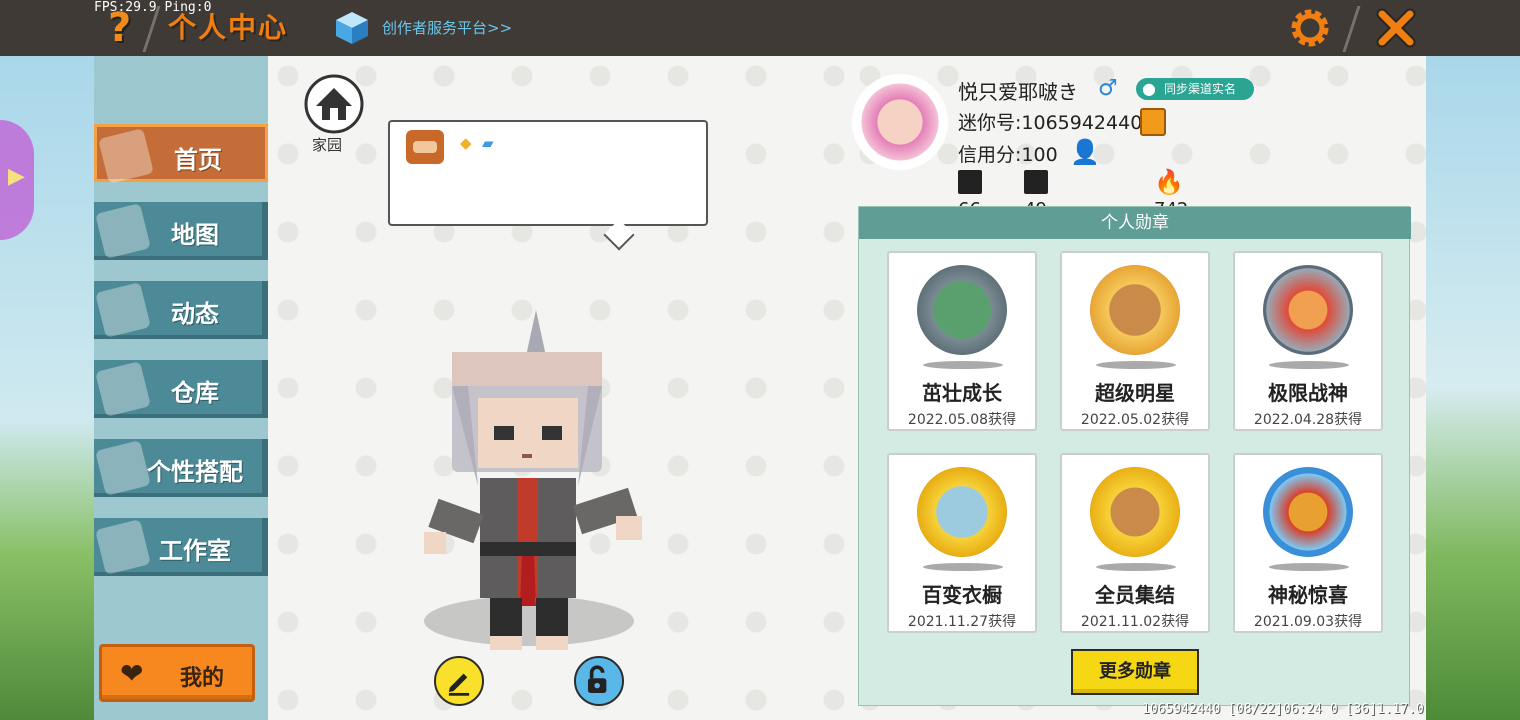  What do you see at coordinates (760, 28) in the screenshot?
I see `top-bar: FPS:29.9 Ping:0 ? 个人中心 创作者服务平台>>` at bounding box center [760, 28].